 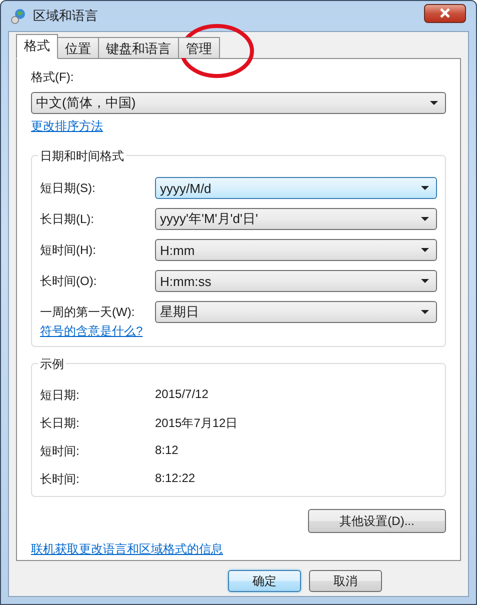 I want to click on field-label: 一周的第一天(W):, so click(x=88, y=312).